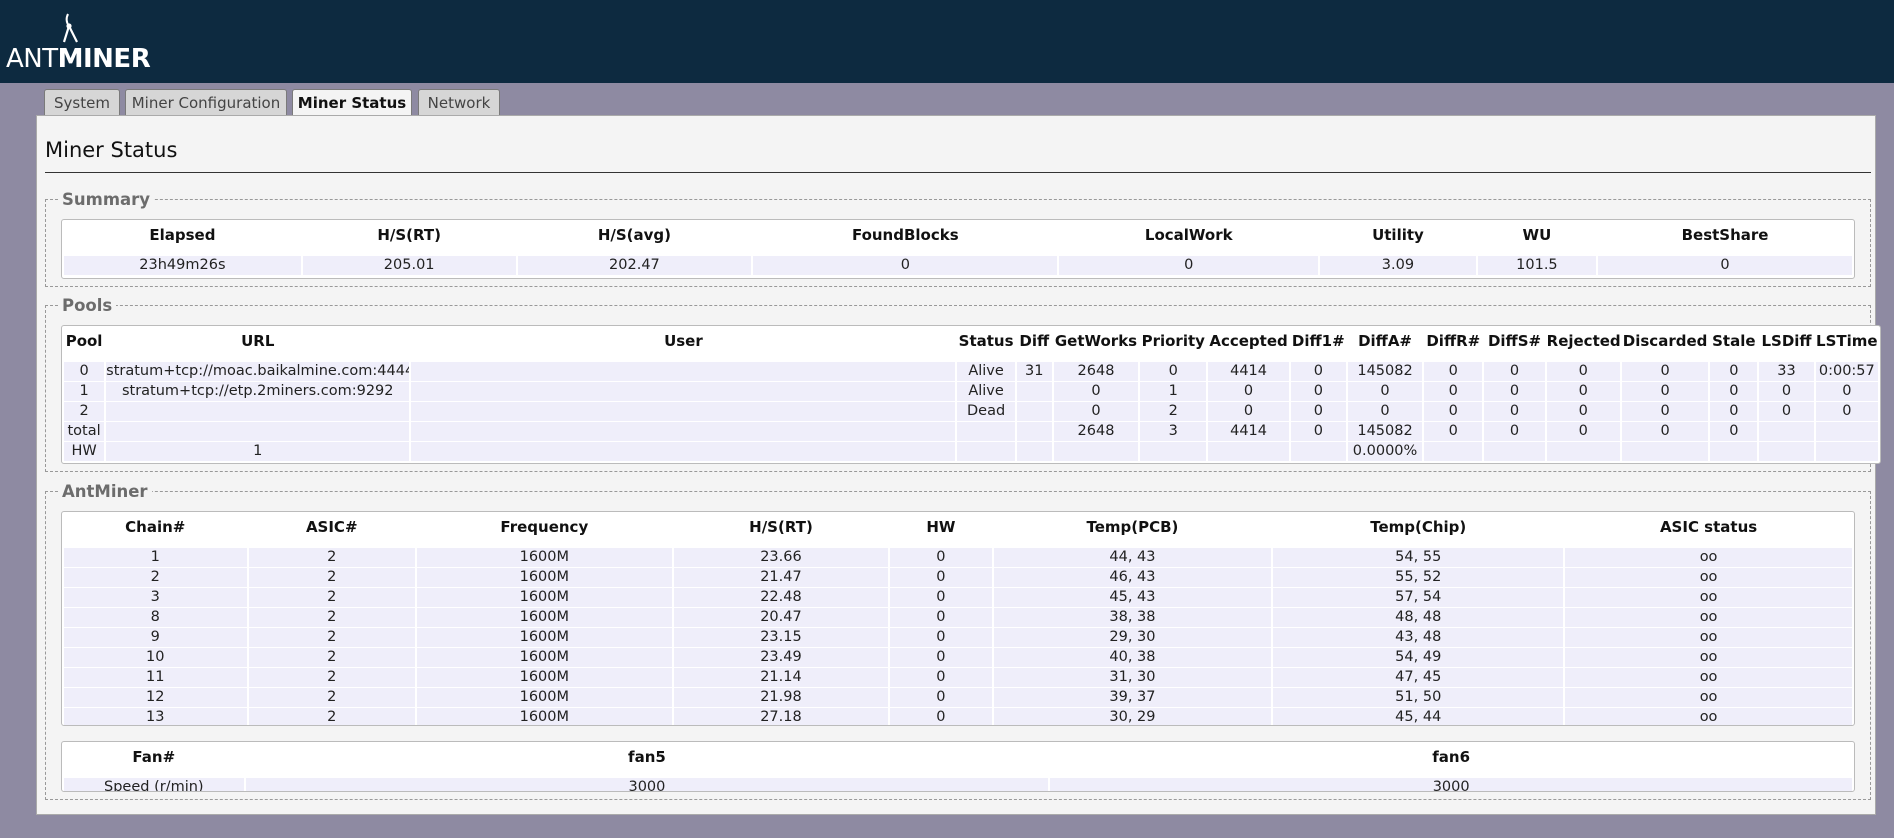 This screenshot has height=838, width=1894. What do you see at coordinates (155, 527) in the screenshot?
I see `column-header: Chain#` at bounding box center [155, 527].